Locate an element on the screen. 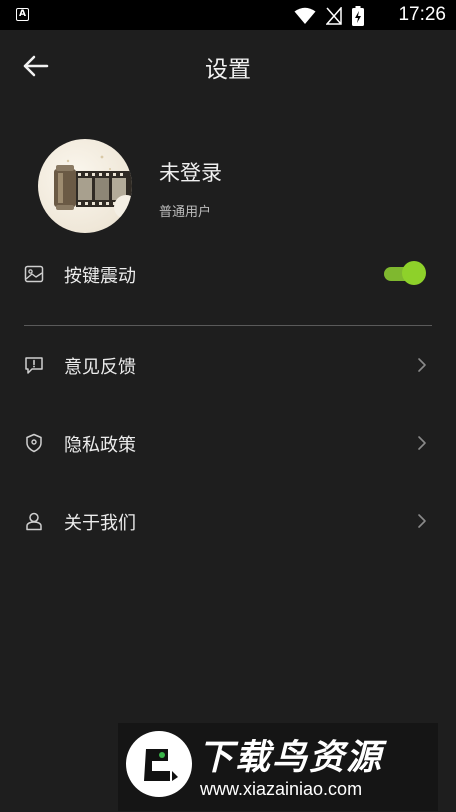  menu-item-label: 意见反馈 is located at coordinates (100, 367).